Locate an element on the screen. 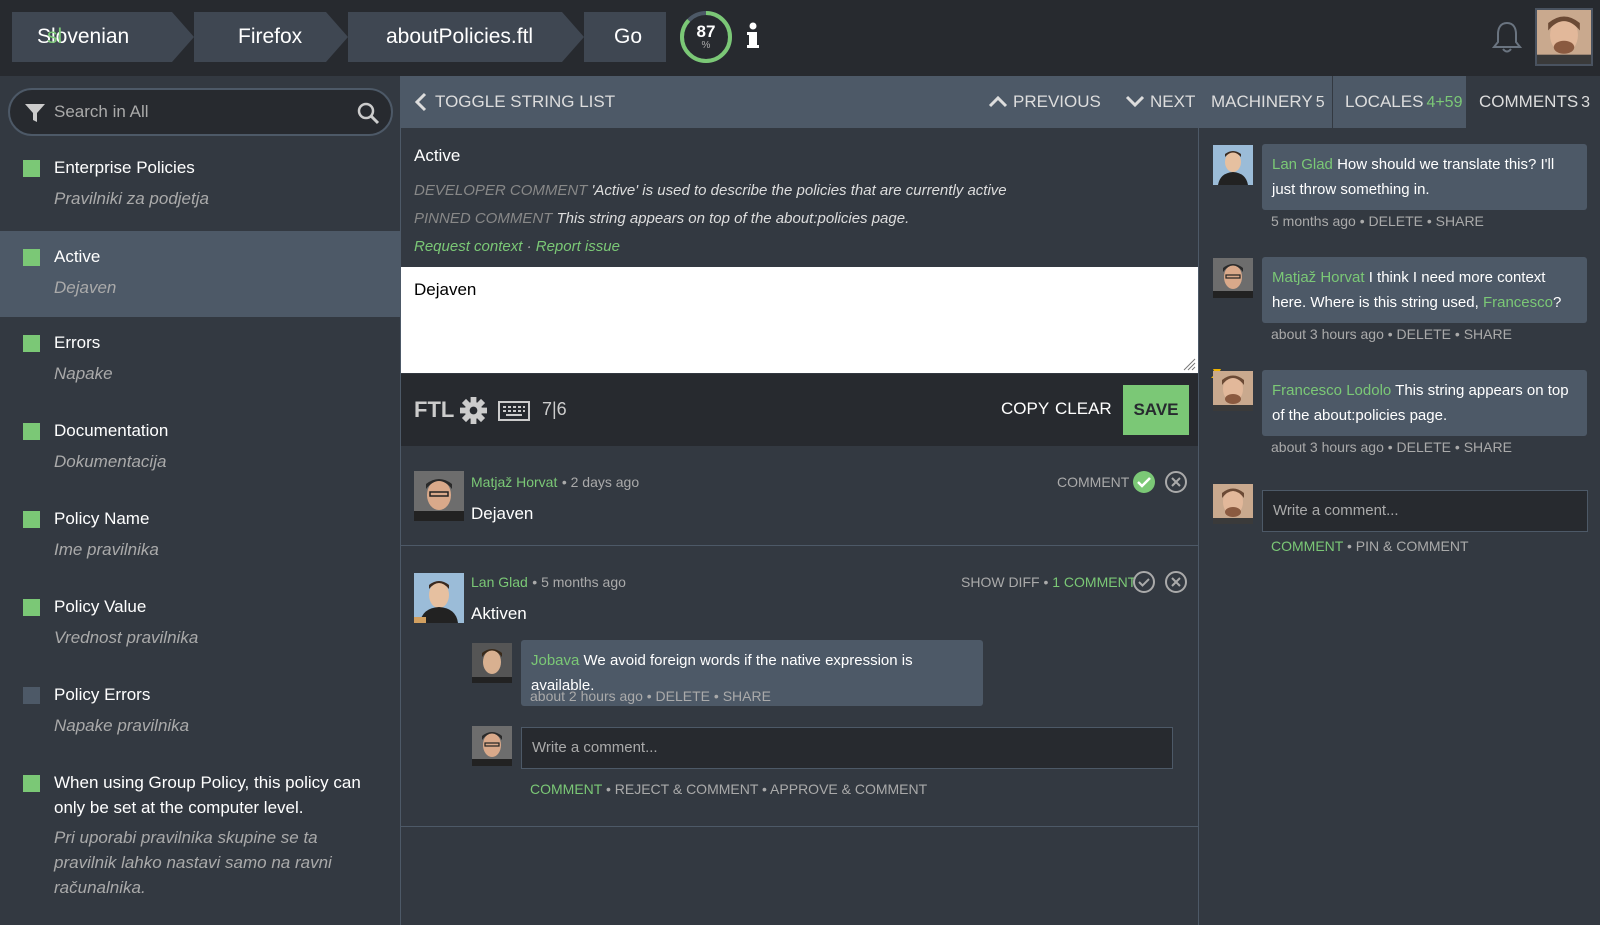  entity-translation: Napake is located at coordinates (83, 373).